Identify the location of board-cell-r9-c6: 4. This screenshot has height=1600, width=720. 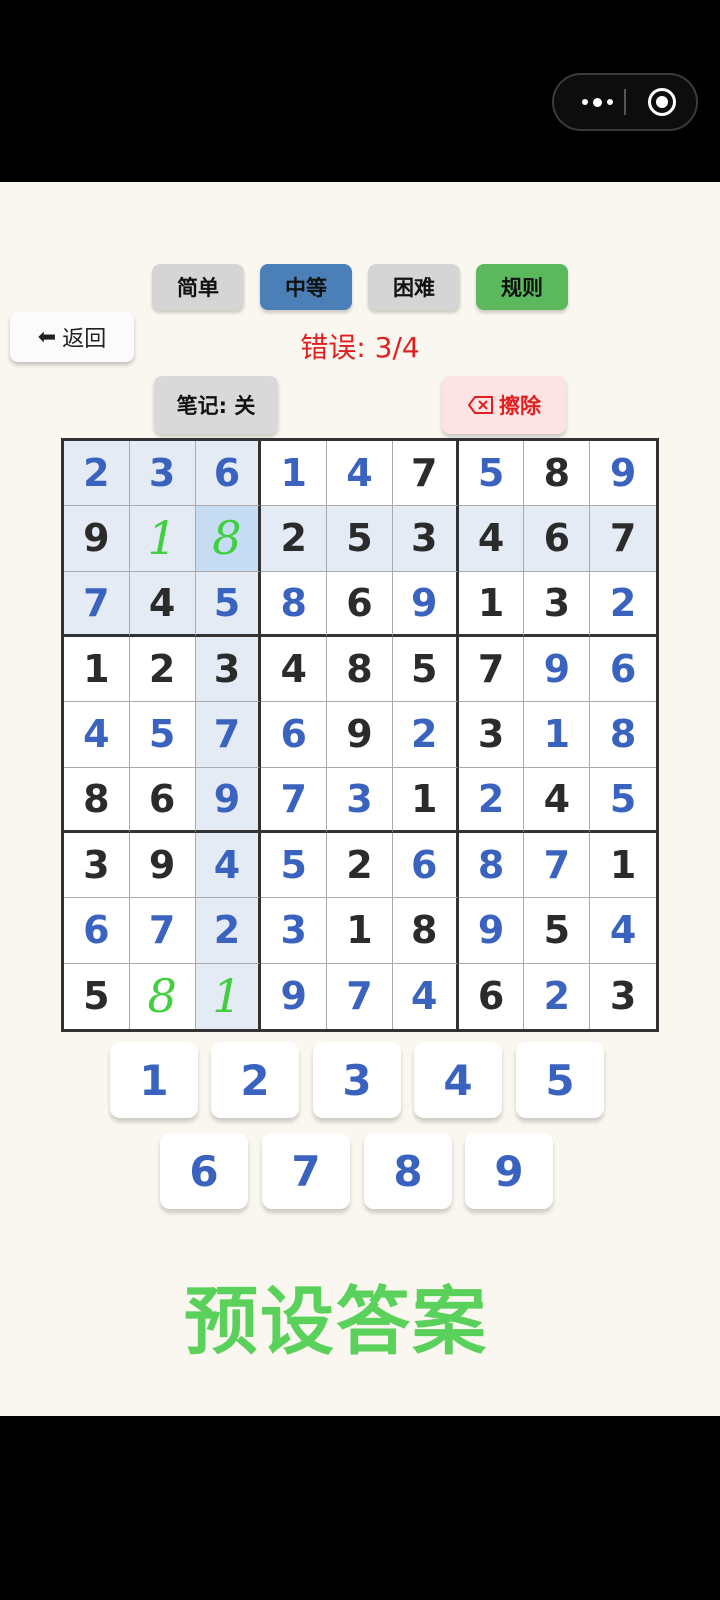
(426, 996).